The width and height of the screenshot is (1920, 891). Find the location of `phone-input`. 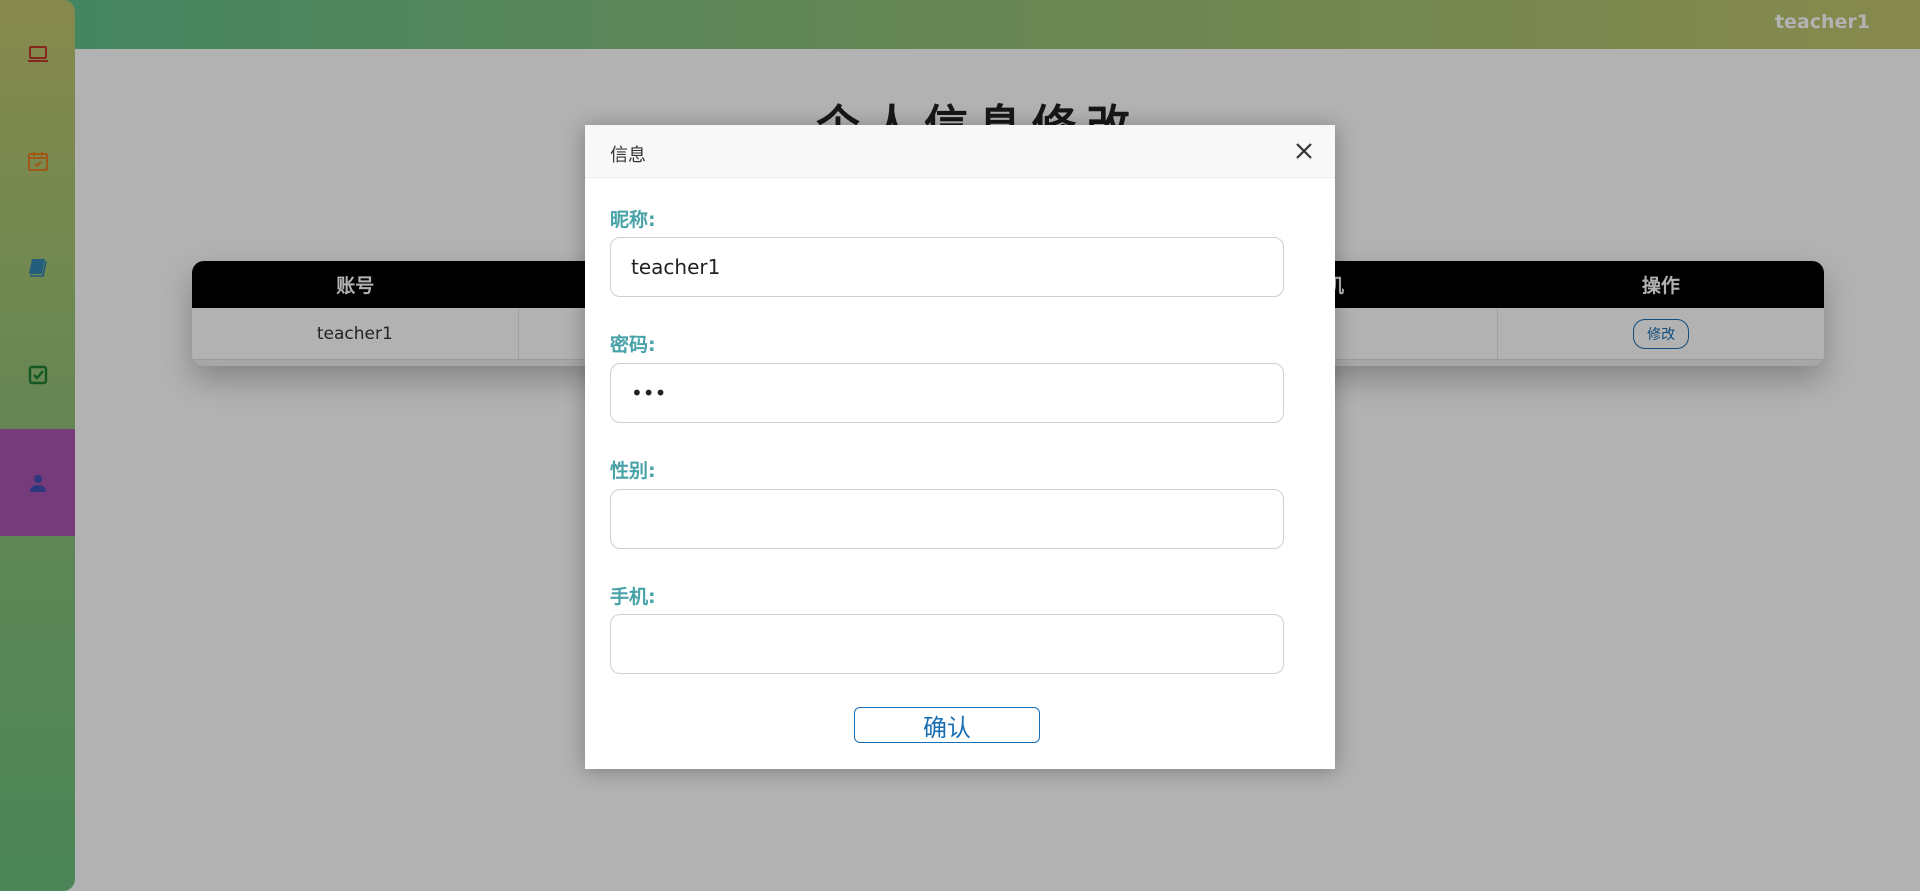

phone-input is located at coordinates (947, 644).